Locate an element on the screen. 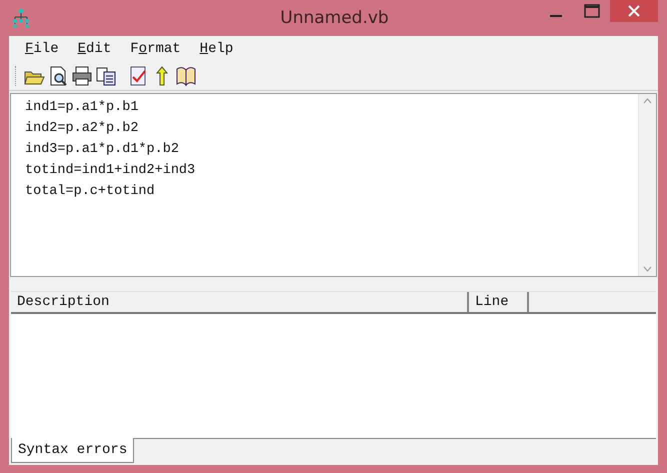 The image size is (667, 473). menu-item: File is located at coordinates (42, 49).